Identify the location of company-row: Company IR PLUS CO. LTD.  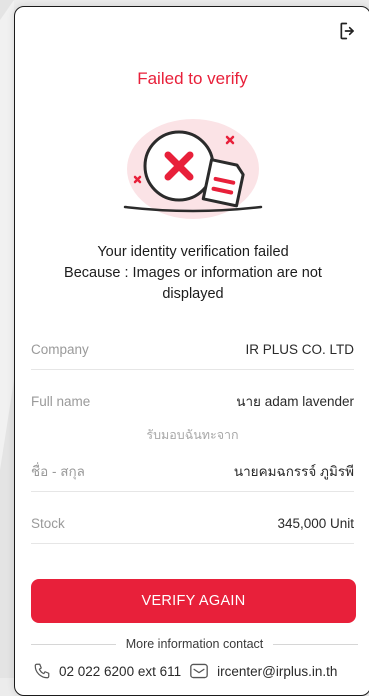
(192, 349).